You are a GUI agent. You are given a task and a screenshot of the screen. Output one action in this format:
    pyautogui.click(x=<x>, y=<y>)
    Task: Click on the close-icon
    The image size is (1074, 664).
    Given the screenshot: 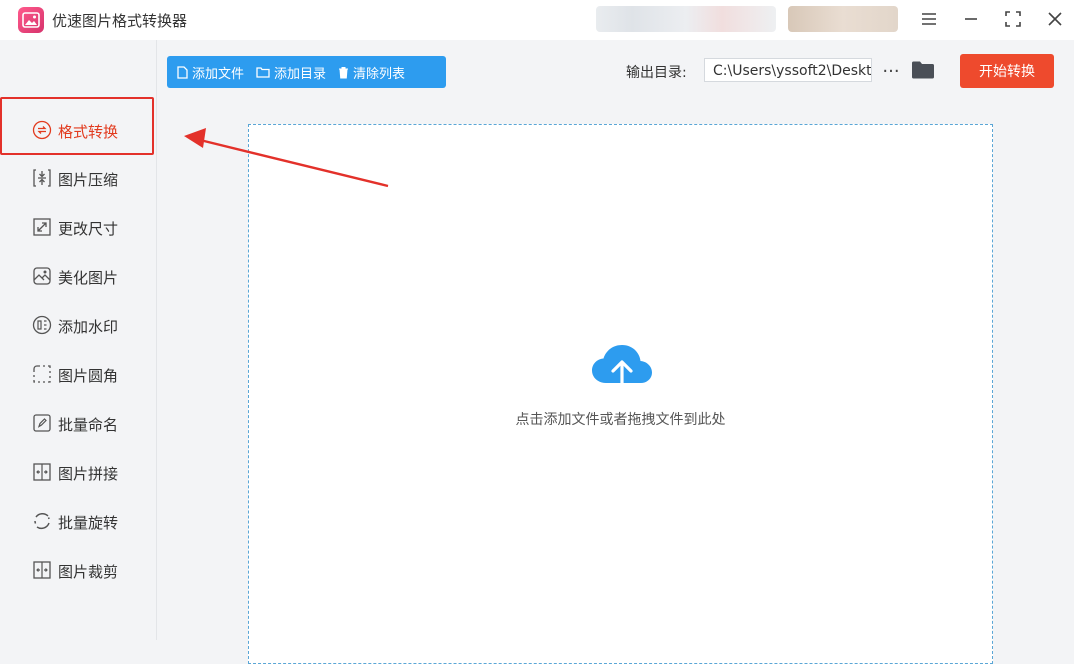 What is the action you would take?
    pyautogui.click(x=1055, y=19)
    